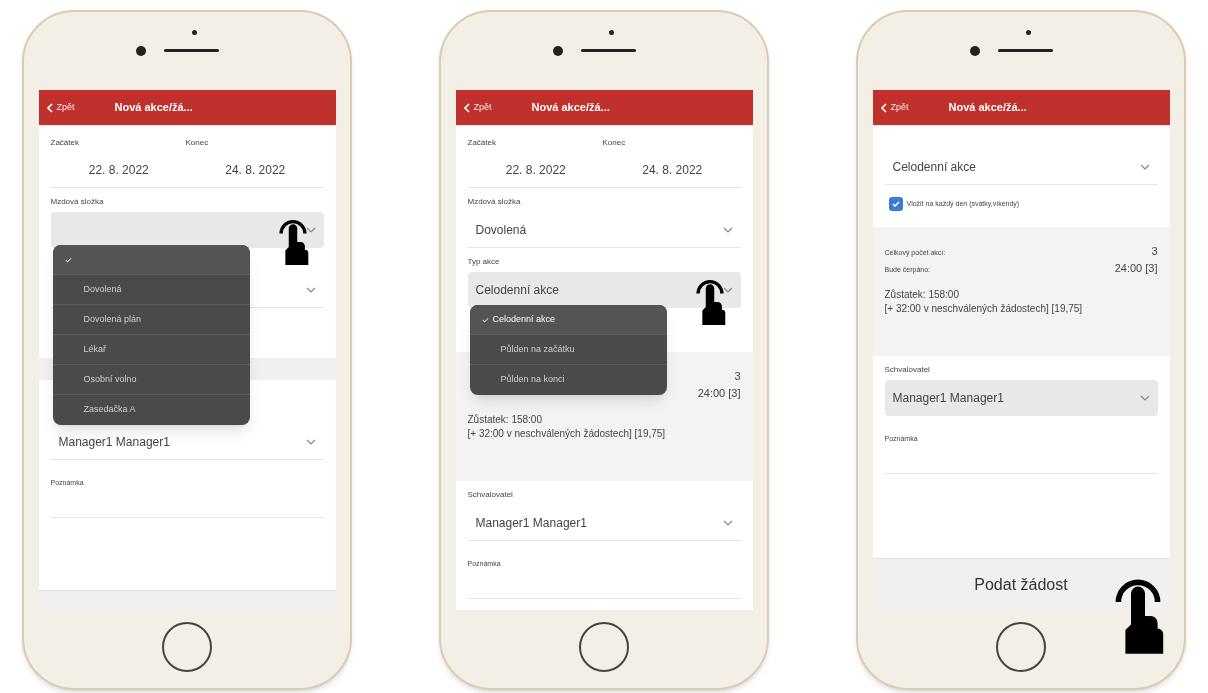 Image resolution: width=1208 pixels, height=693 pixels. What do you see at coordinates (483, 261) in the screenshot?
I see `field-label: Typ akce` at bounding box center [483, 261].